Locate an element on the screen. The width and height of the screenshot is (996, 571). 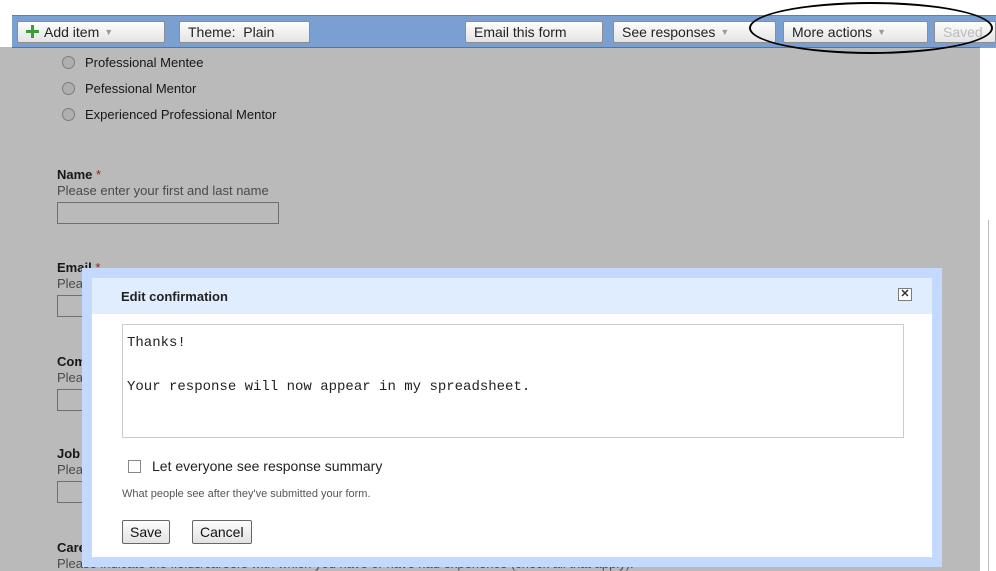
add-item-label: Add item is located at coordinates (72, 32).